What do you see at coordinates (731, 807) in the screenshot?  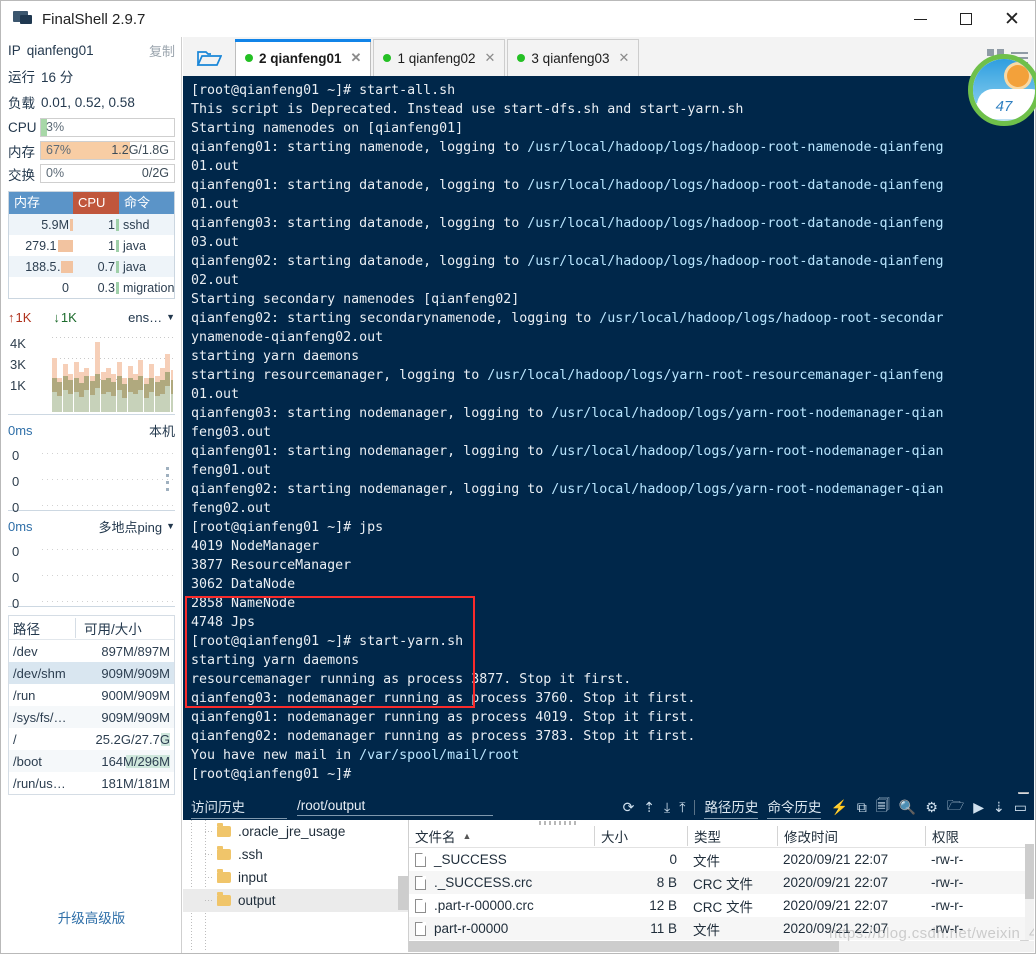 I see `path-history-button: 路径历史` at bounding box center [731, 807].